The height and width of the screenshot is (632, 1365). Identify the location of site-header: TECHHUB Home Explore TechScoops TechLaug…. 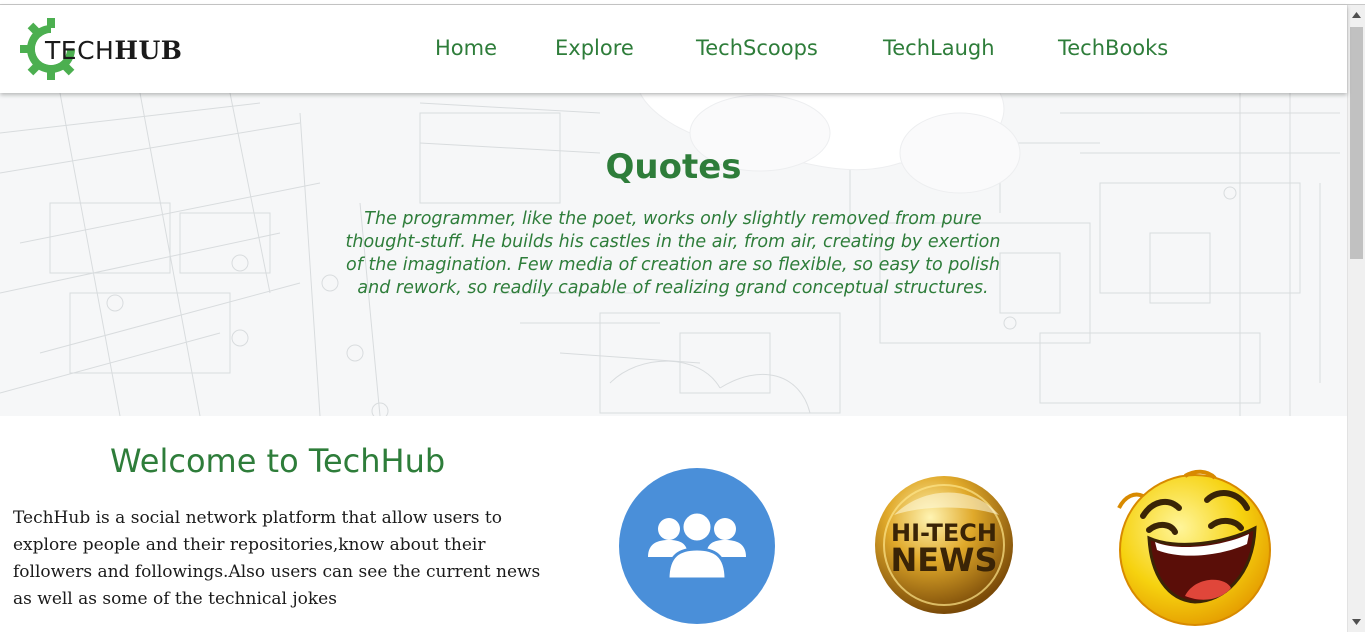
(673, 49).